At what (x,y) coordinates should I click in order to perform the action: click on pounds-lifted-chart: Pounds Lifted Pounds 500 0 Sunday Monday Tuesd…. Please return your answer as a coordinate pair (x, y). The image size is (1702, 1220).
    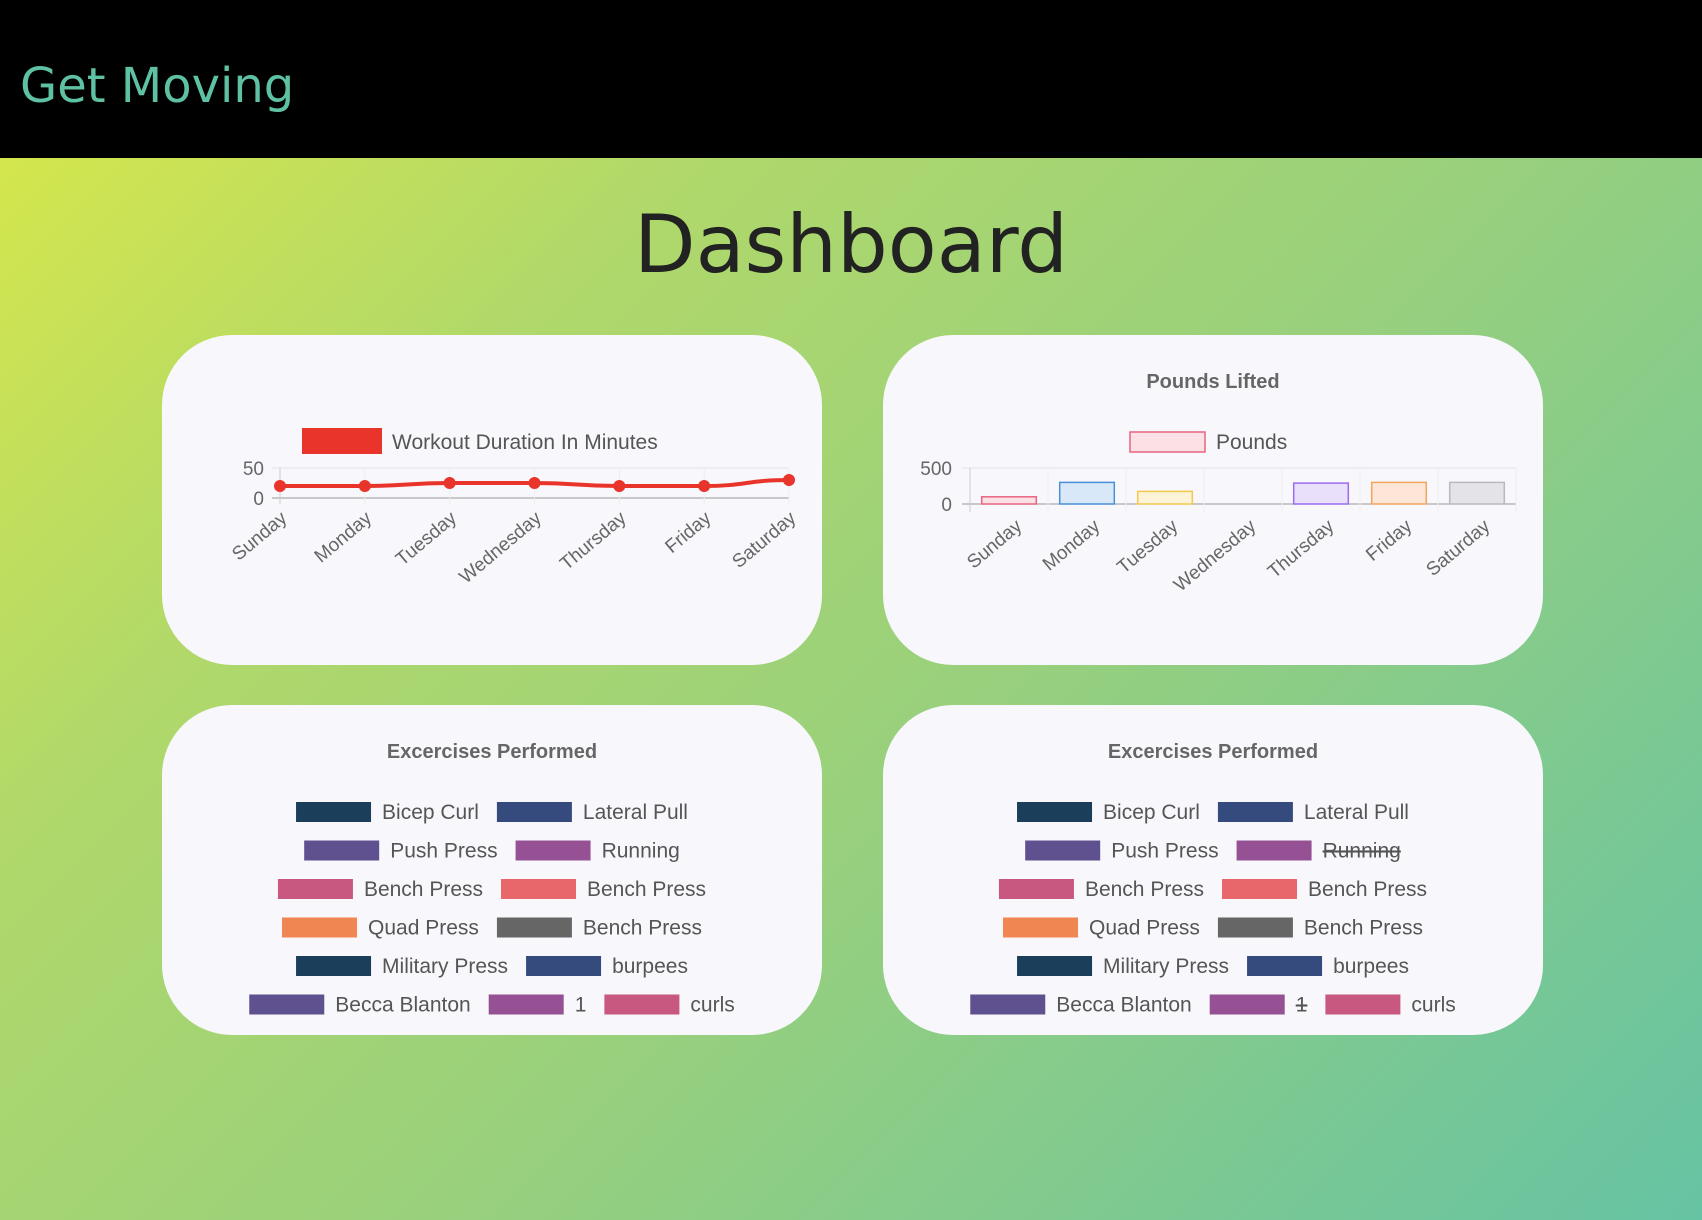
    Looking at the image, I should click on (1218, 483).